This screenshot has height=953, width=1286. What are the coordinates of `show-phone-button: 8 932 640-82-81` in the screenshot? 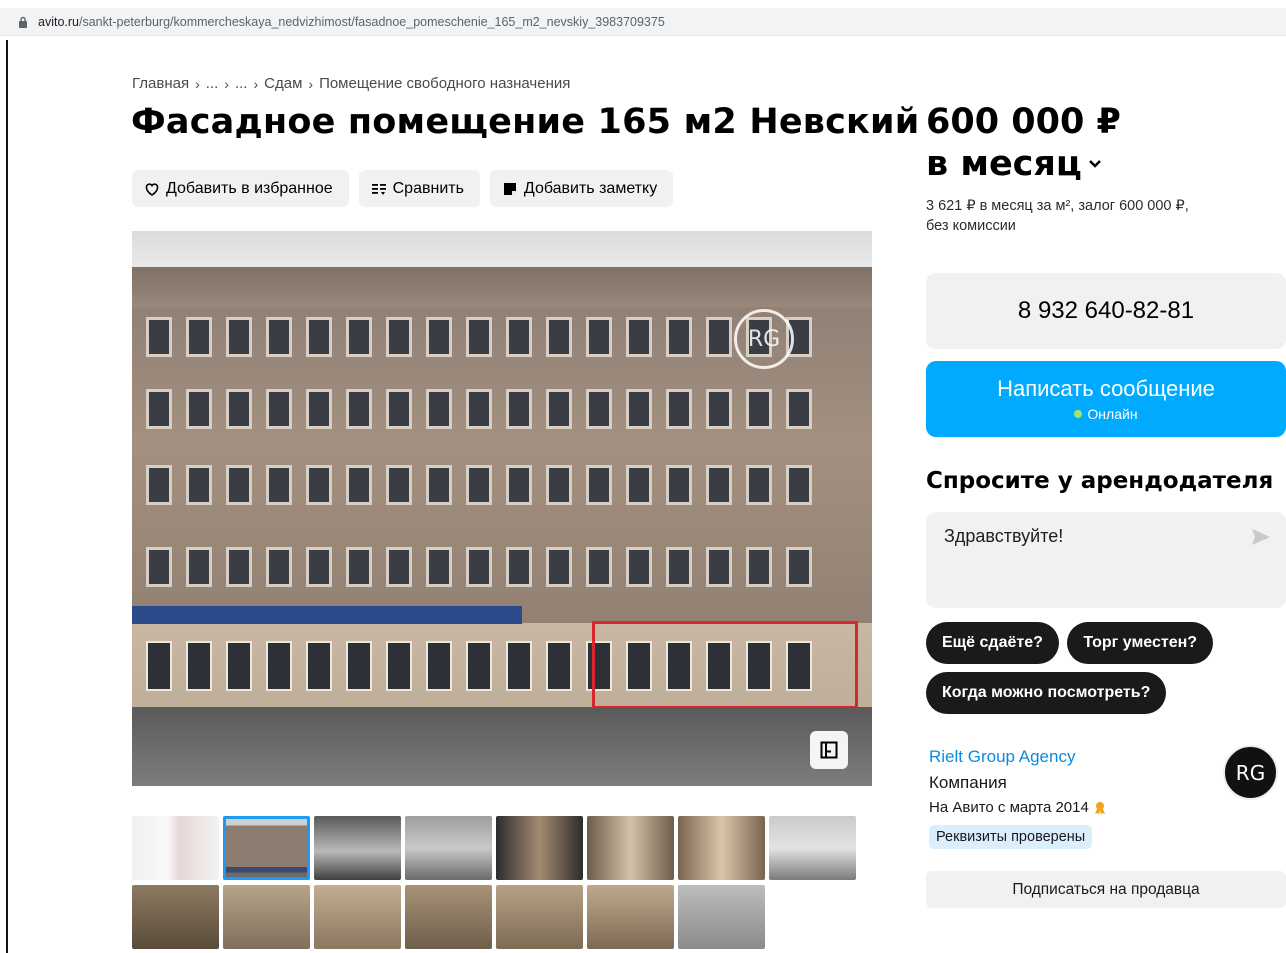 It's located at (1106, 311).